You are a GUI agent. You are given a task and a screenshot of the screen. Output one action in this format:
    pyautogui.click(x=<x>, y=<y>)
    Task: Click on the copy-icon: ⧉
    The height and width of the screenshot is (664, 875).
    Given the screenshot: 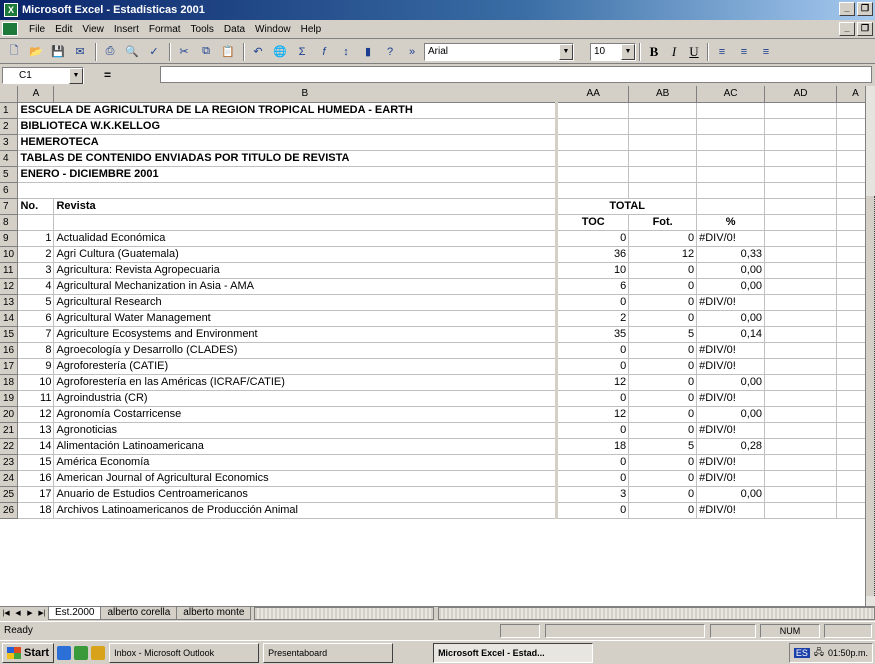 What is the action you would take?
    pyautogui.click(x=206, y=52)
    